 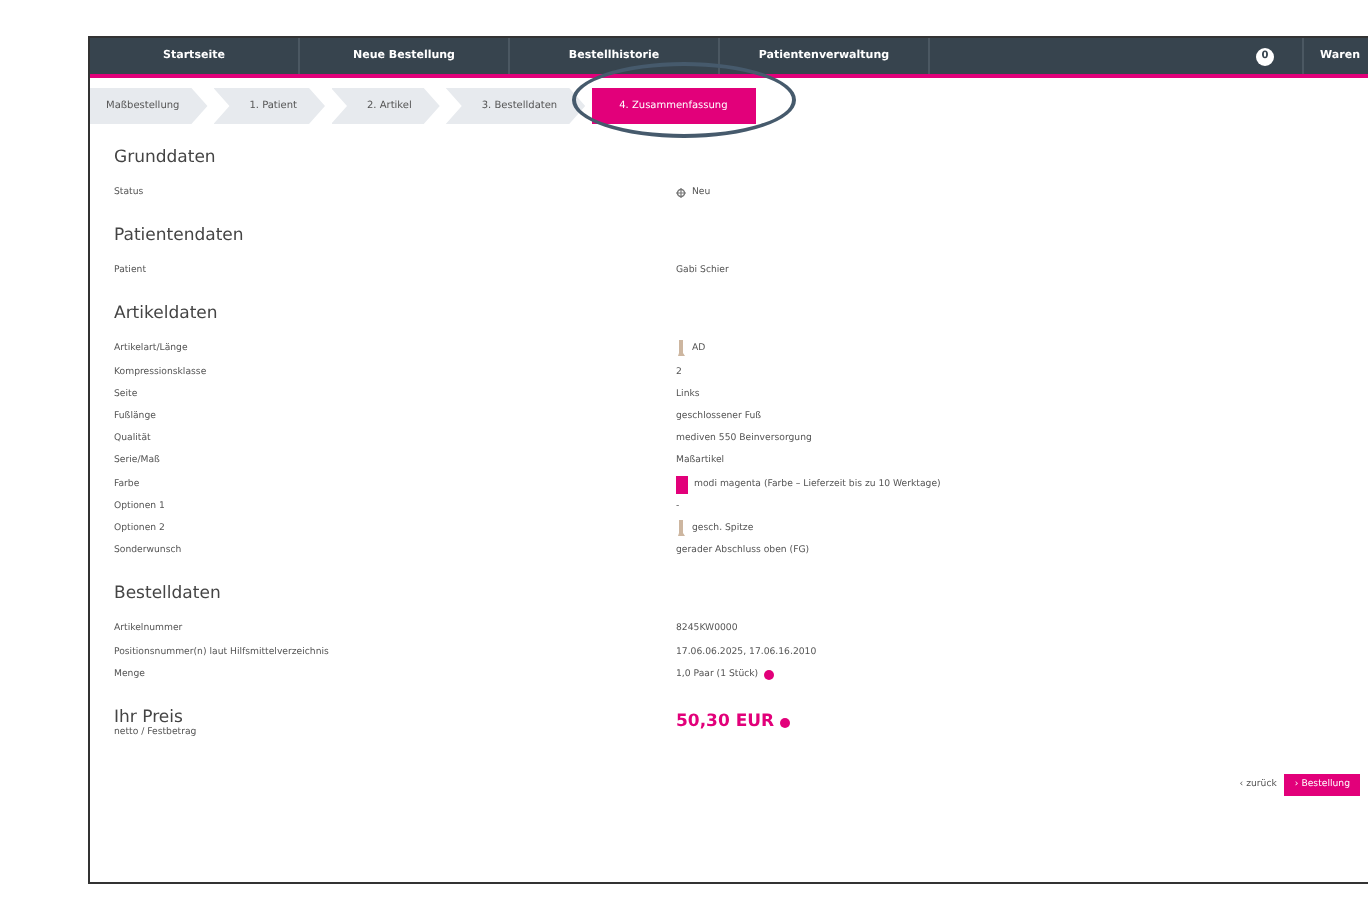 What do you see at coordinates (180, 236) in the screenshot?
I see `section-heading: Patientendaten` at bounding box center [180, 236].